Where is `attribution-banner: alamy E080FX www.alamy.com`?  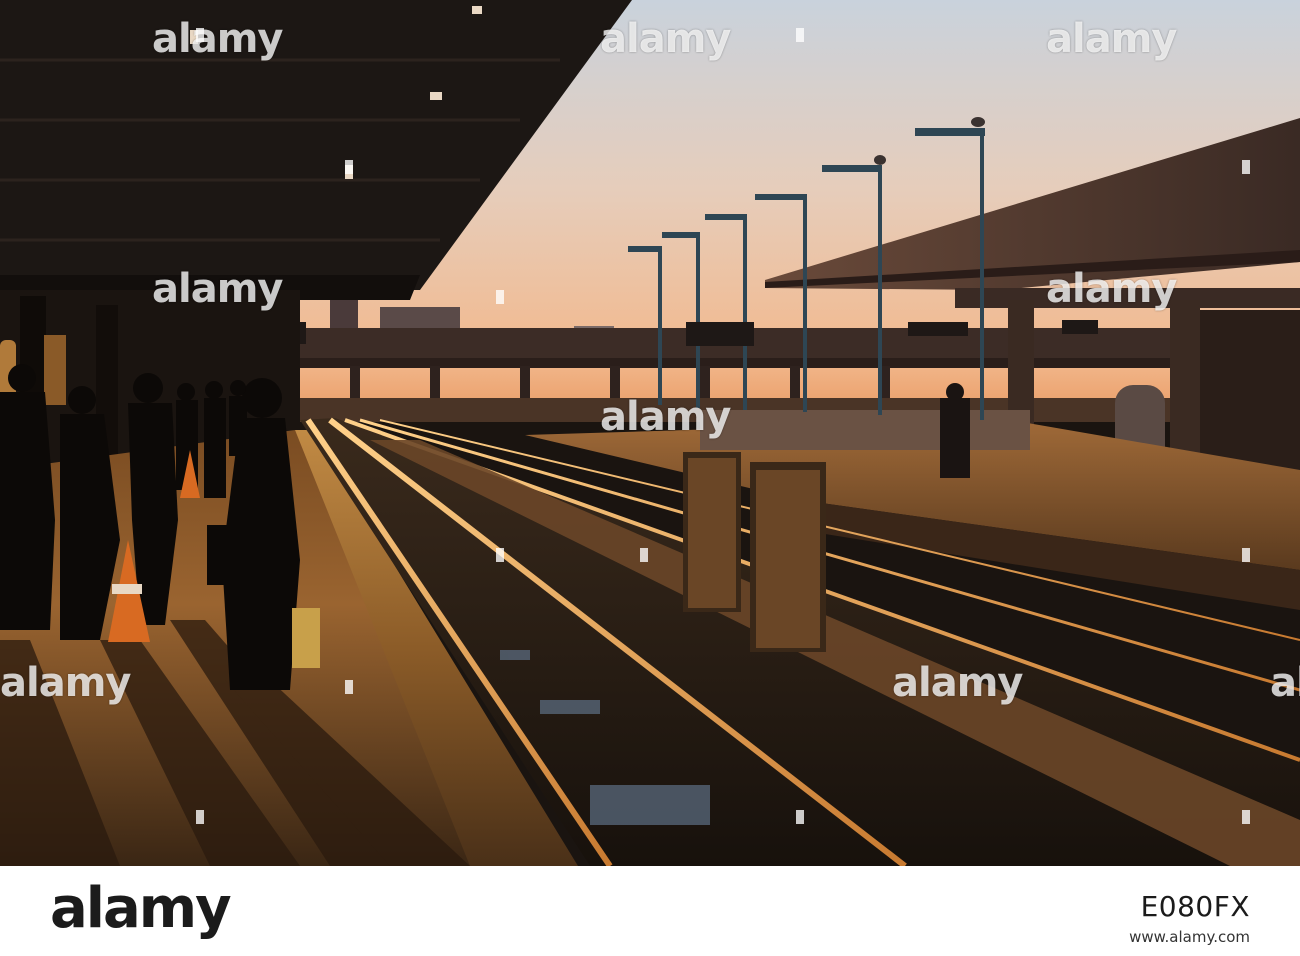 attribution-banner: alamy E080FX www.alamy.com is located at coordinates (650, 911).